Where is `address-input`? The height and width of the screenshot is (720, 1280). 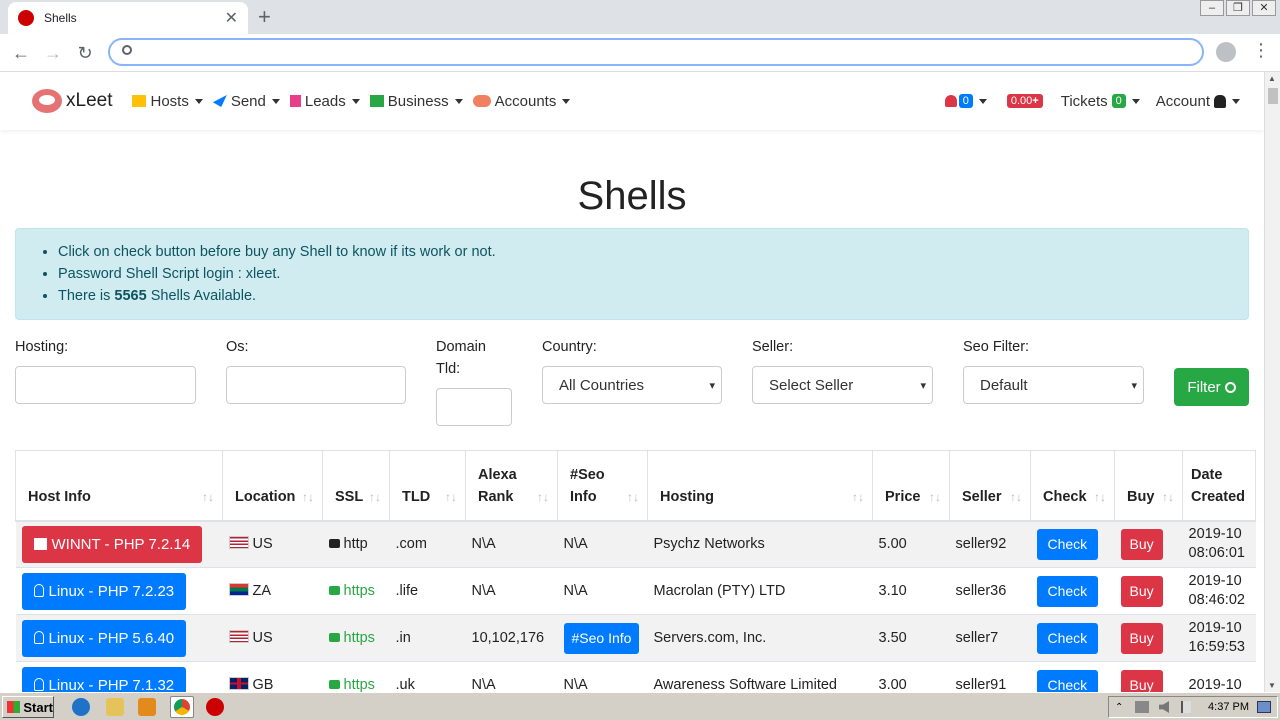
address-input is located at coordinates (667, 52).